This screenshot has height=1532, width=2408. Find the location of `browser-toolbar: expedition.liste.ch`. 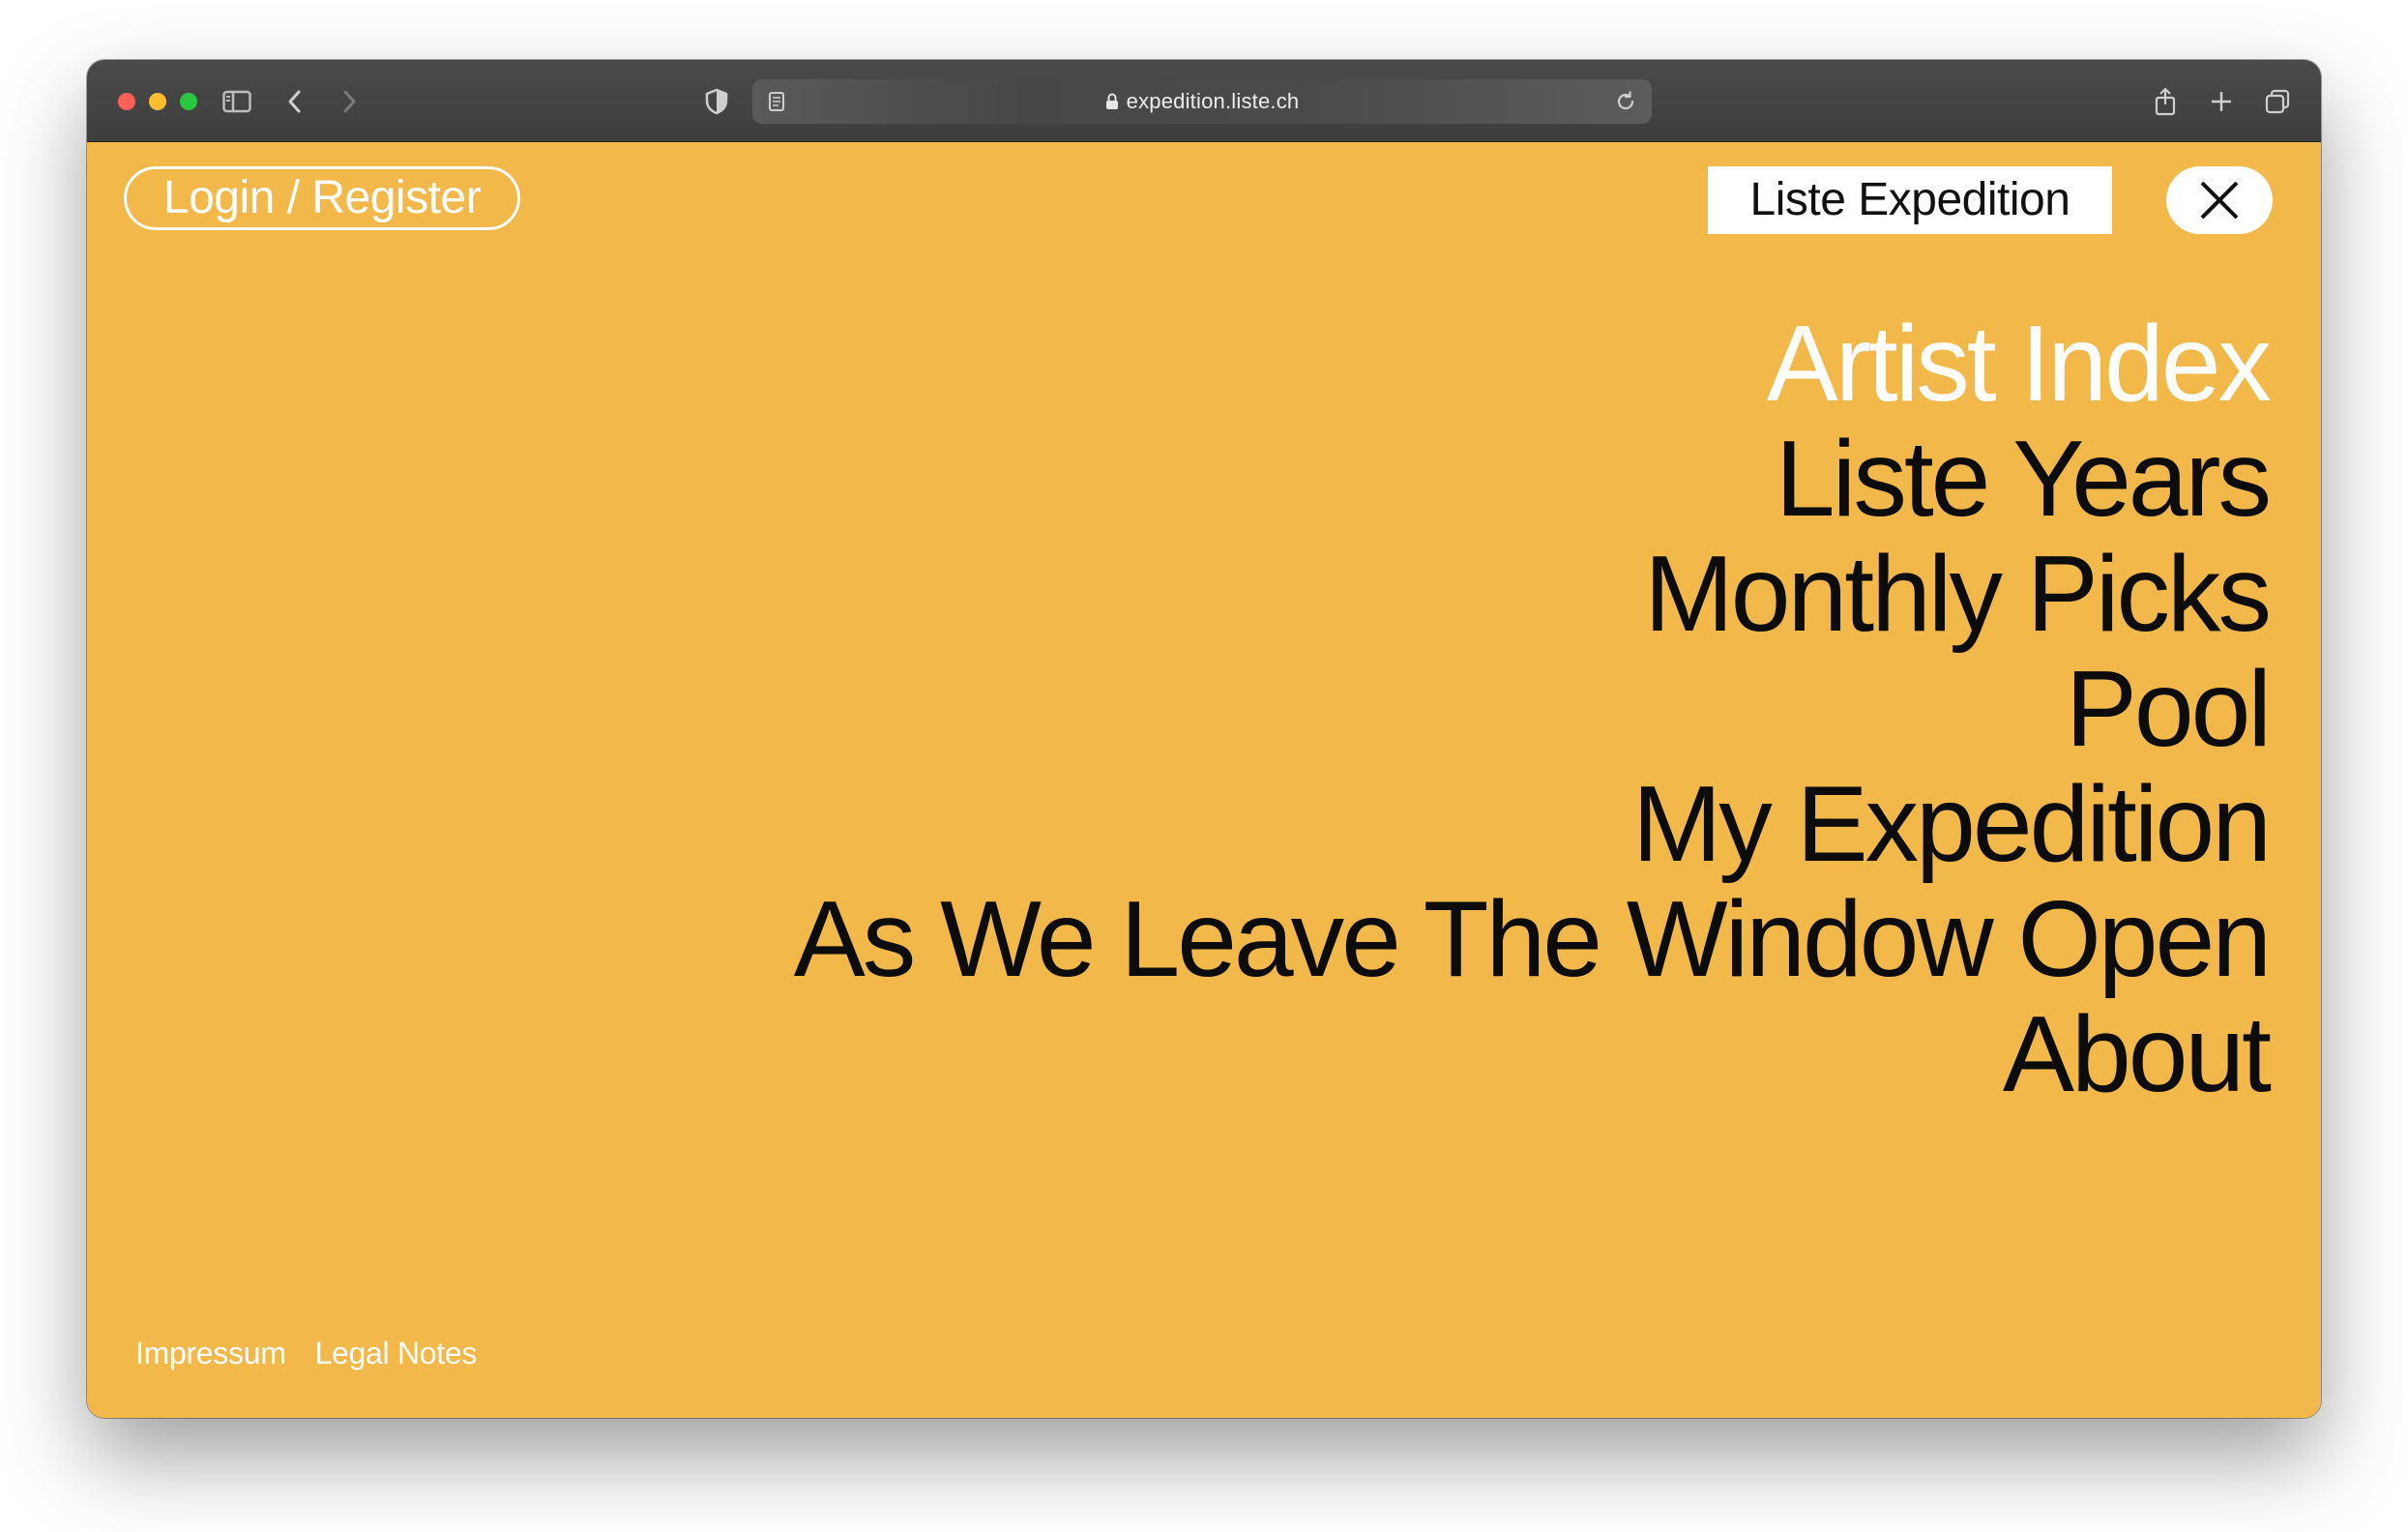

browser-toolbar: expedition.liste.ch is located at coordinates (1204, 101).